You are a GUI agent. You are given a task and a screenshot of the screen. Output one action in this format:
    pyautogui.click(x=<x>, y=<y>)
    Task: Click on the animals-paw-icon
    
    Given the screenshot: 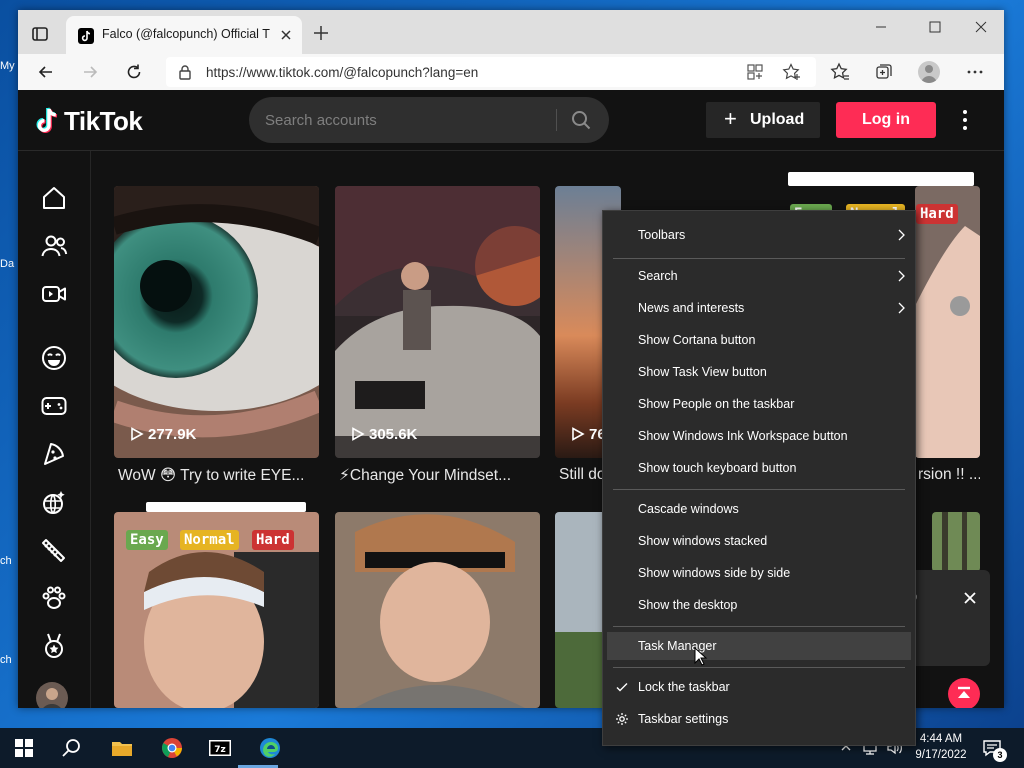 What is the action you would take?
    pyautogui.click(x=54, y=598)
    